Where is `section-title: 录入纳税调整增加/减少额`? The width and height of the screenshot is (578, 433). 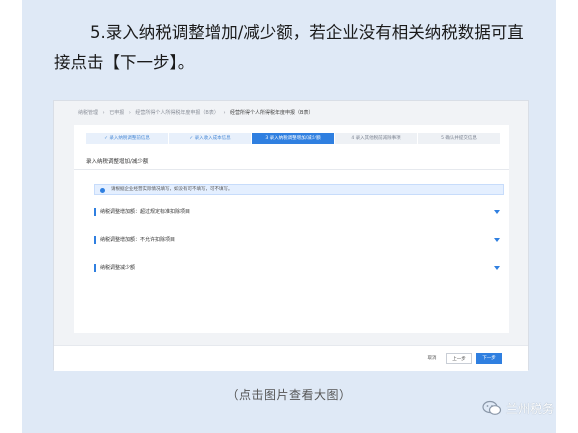
section-title: 录入纳税调整增加/减少额 is located at coordinates (117, 162).